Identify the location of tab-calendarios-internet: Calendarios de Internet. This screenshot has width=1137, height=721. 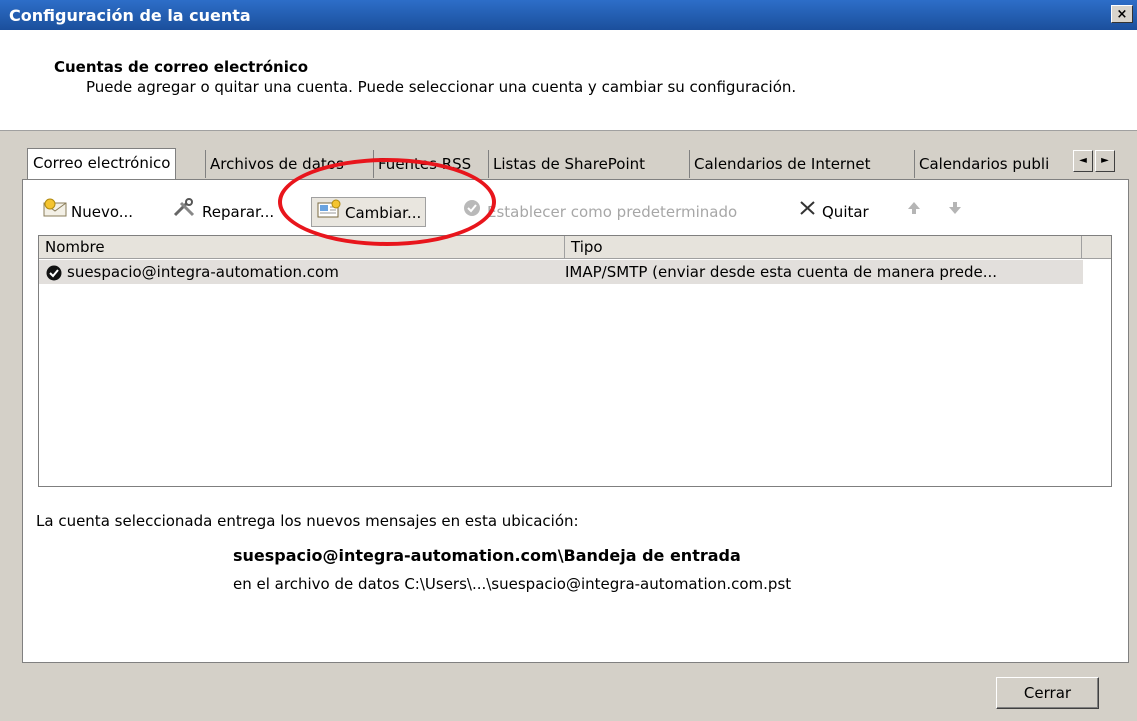
(781, 164).